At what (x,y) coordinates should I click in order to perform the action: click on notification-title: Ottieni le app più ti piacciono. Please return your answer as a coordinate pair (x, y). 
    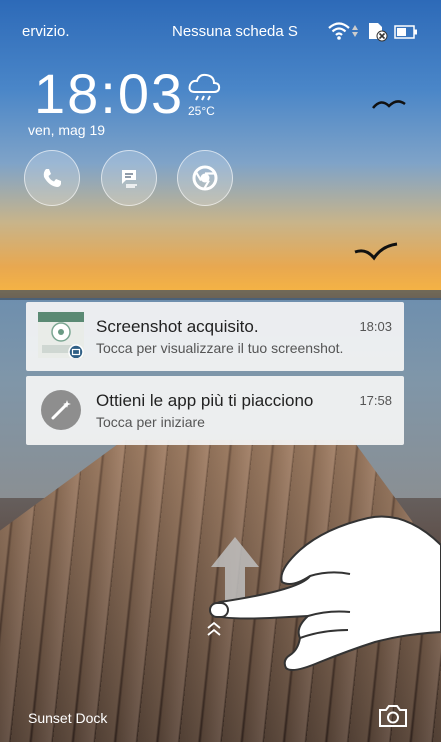
    Looking at the image, I should click on (205, 400).